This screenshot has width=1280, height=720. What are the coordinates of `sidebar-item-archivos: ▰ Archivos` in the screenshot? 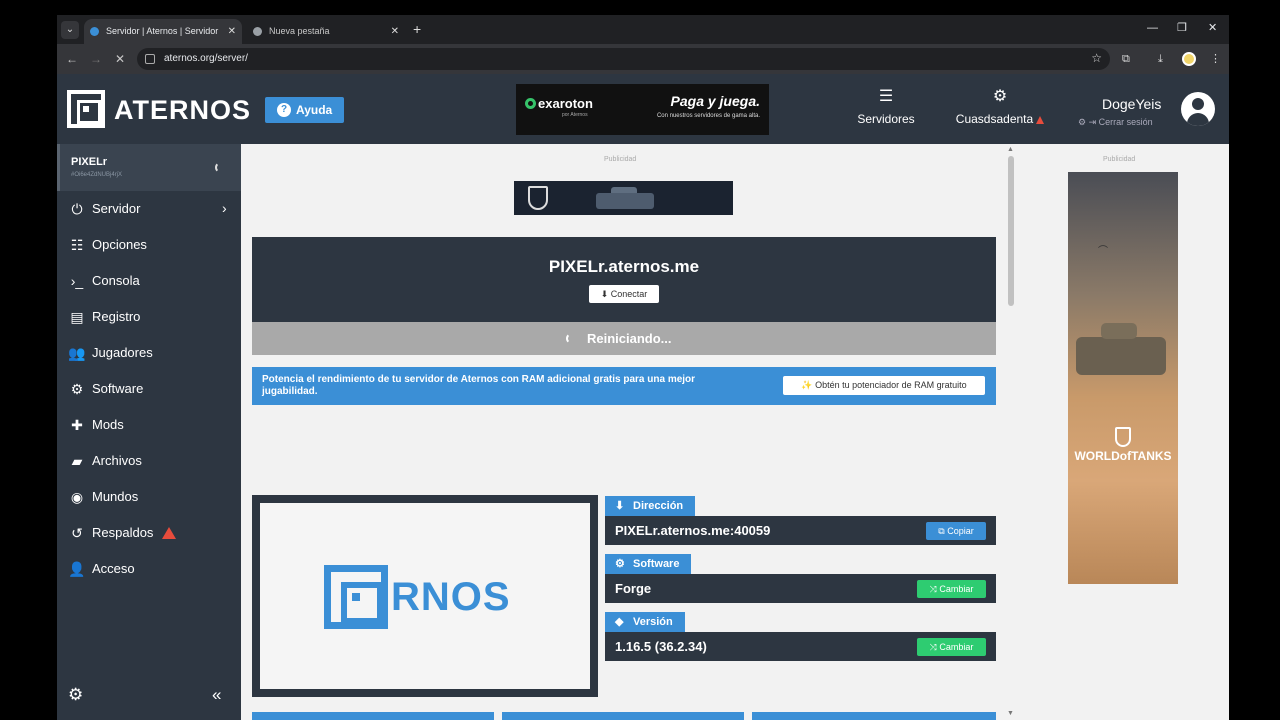 It's located at (149, 461).